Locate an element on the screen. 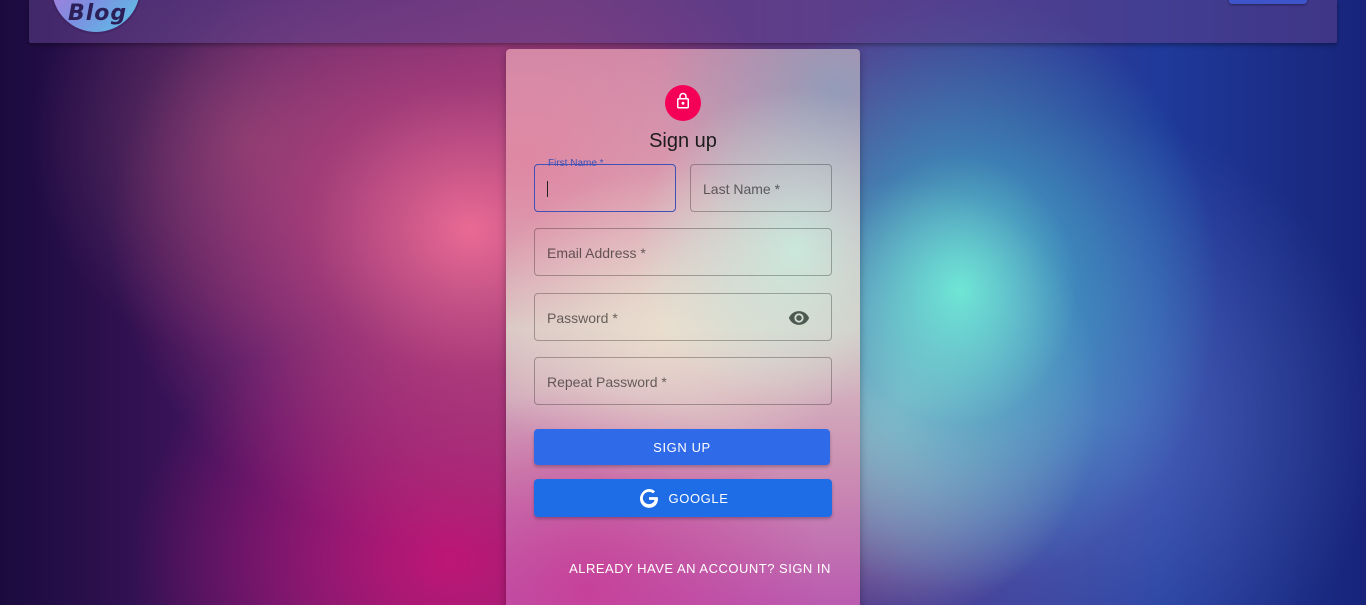 The height and width of the screenshot is (605, 1366). password-field: Password * is located at coordinates (683, 317).